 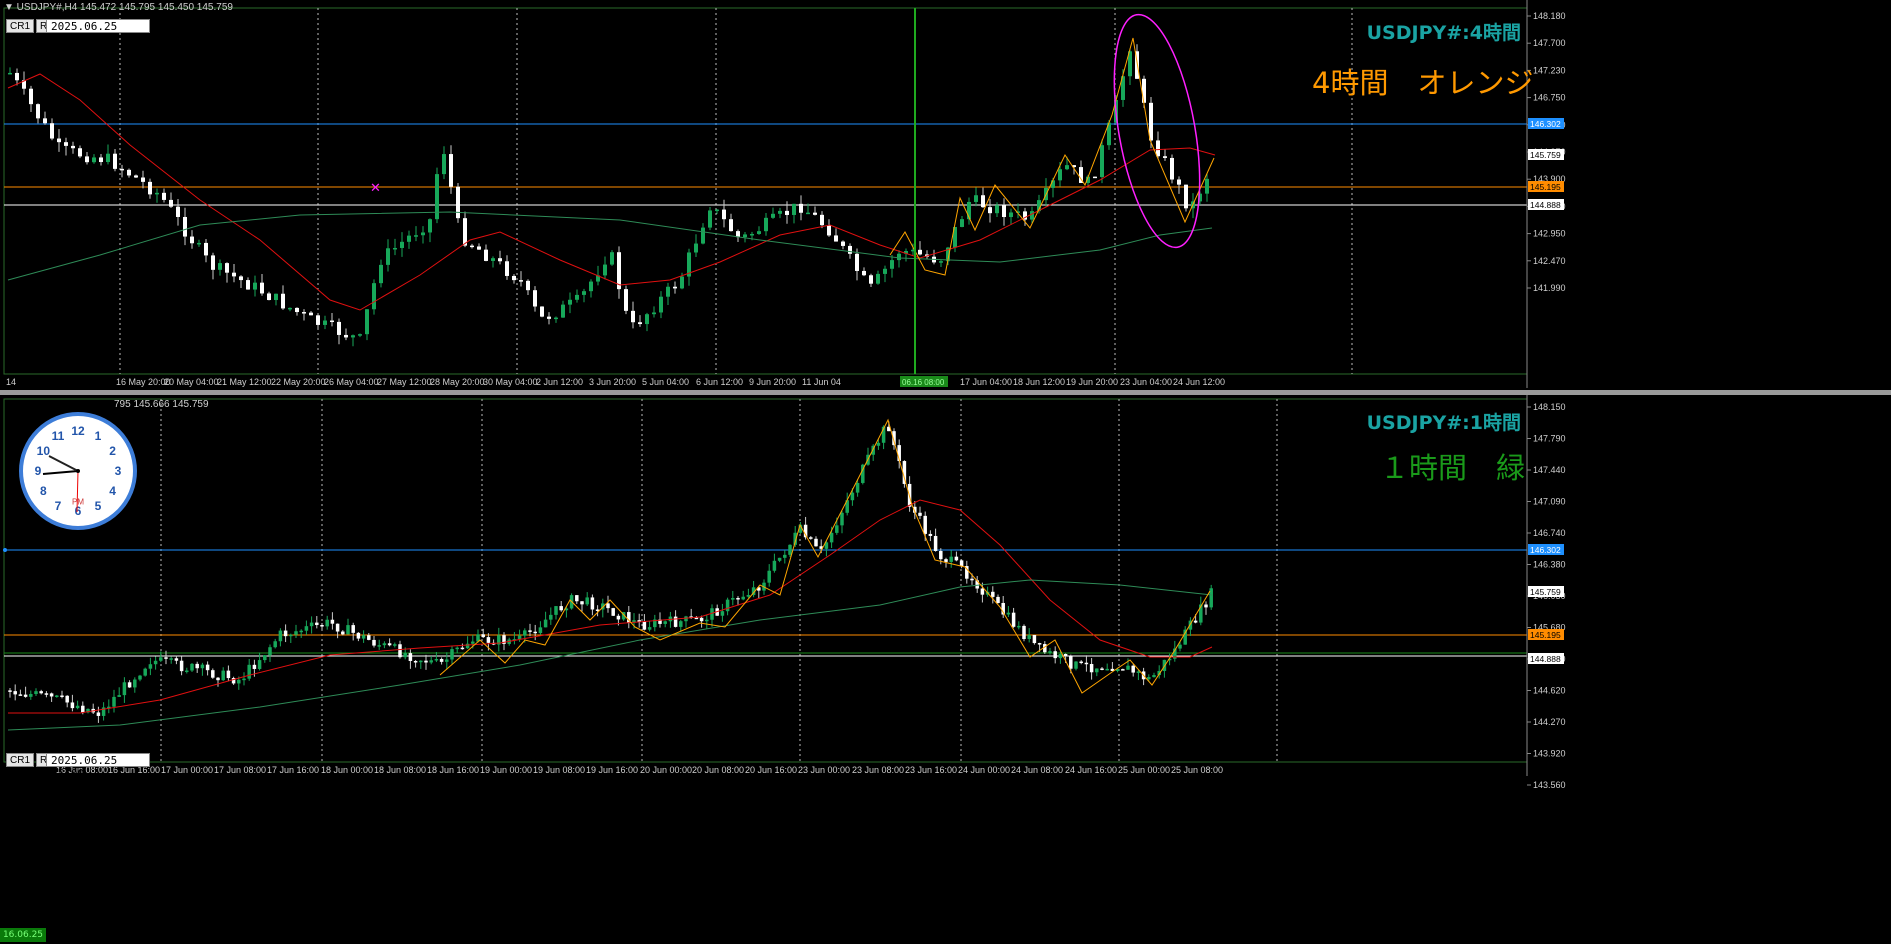 I want to click on date-field-h1: 2025.06.25 15:00, so click(x=98, y=766).